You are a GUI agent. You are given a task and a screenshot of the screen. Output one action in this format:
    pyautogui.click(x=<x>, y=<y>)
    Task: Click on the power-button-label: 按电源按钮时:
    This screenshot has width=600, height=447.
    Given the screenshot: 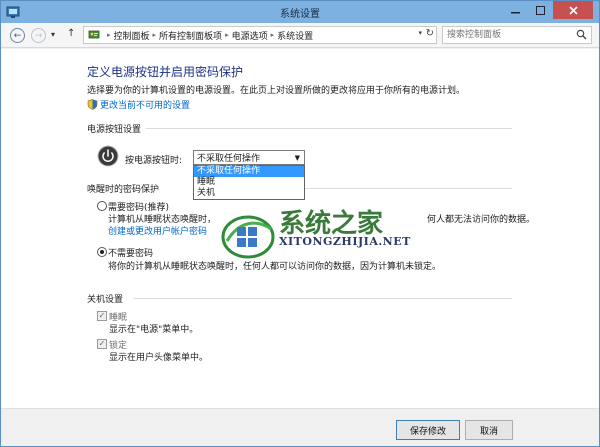 What is the action you would take?
    pyautogui.click(x=154, y=161)
    